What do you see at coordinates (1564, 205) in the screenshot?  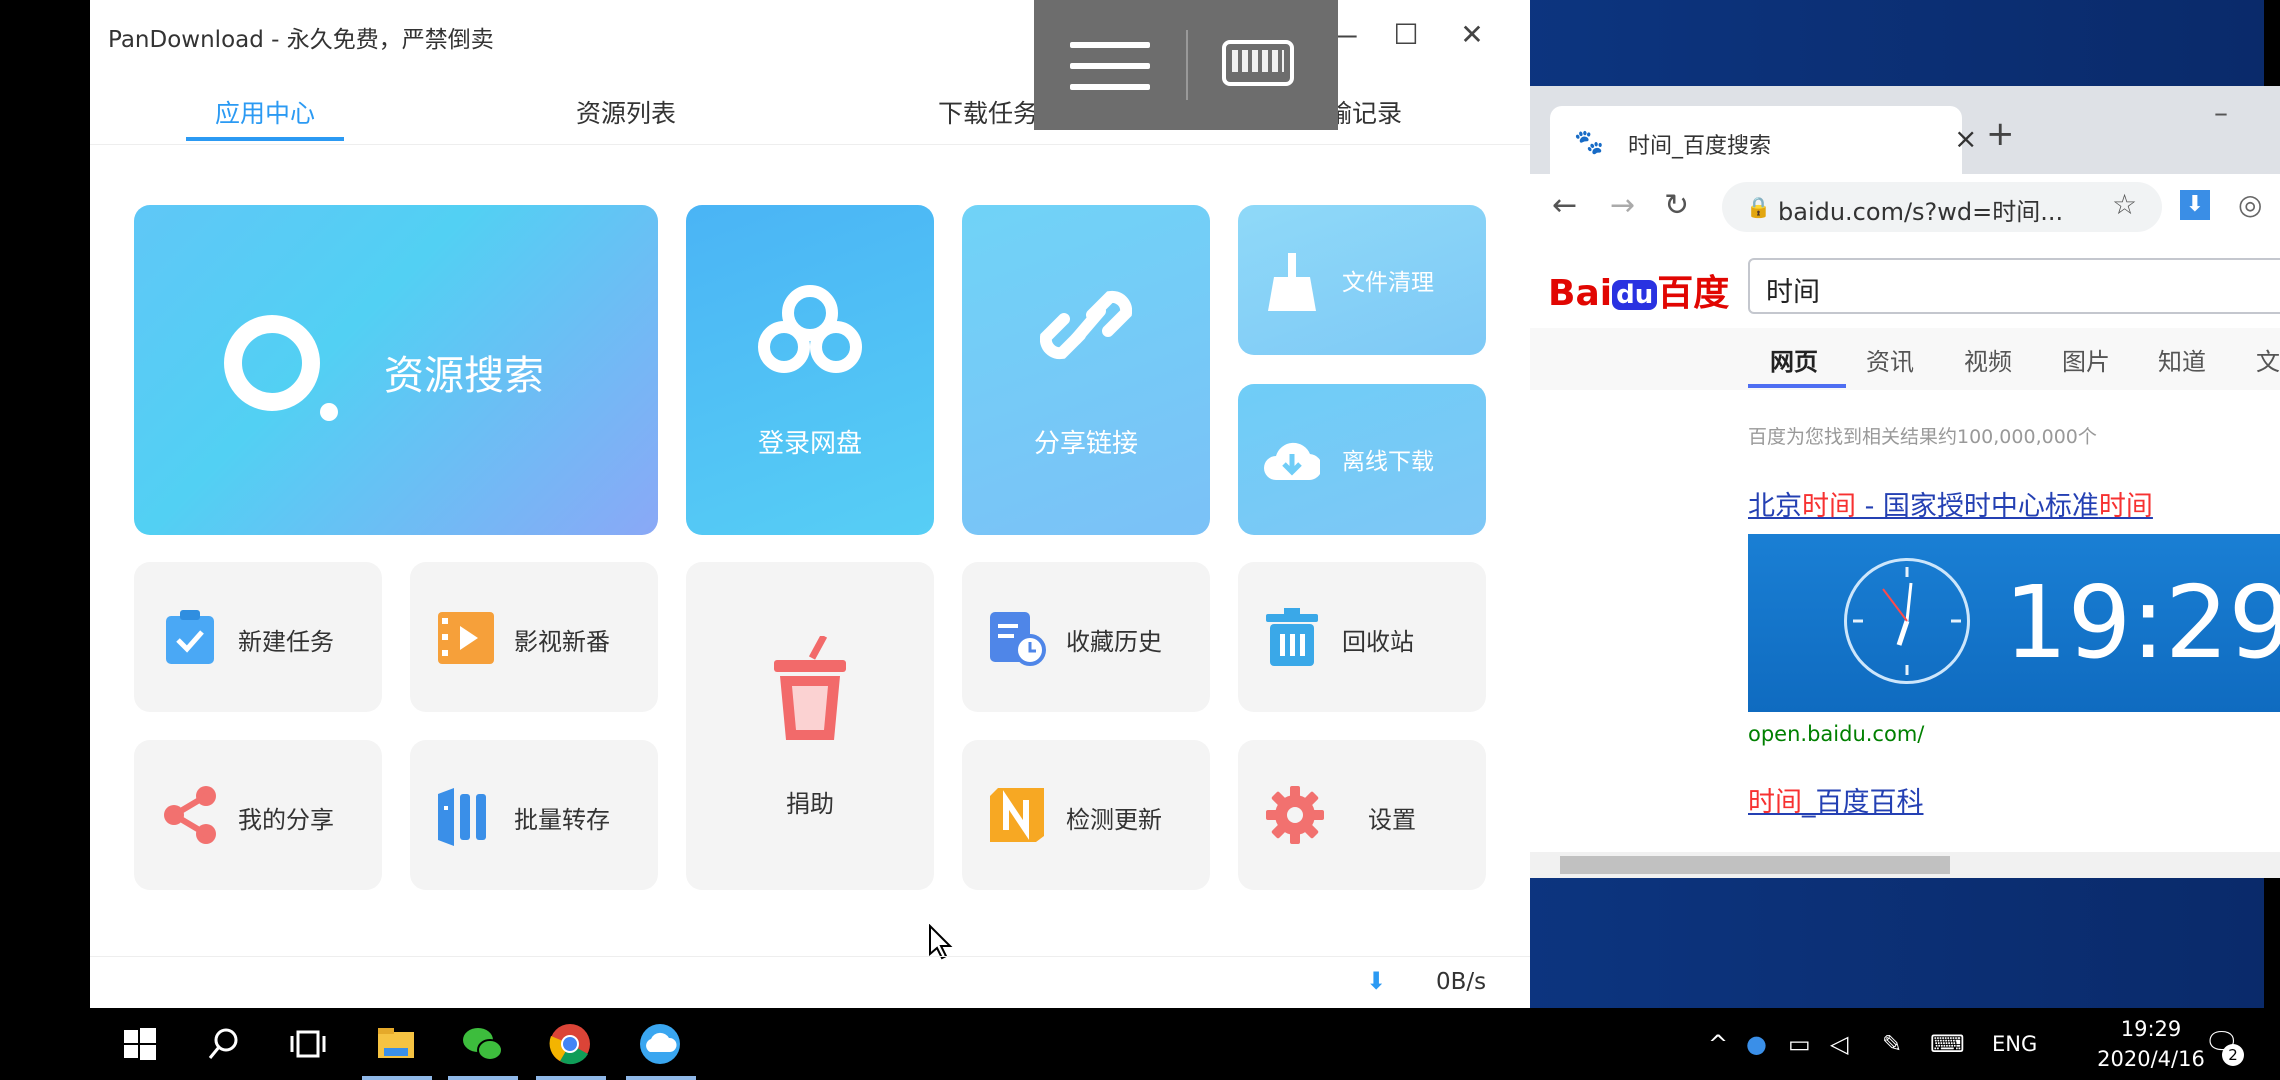 I see `back-arrow-icon: ←` at bounding box center [1564, 205].